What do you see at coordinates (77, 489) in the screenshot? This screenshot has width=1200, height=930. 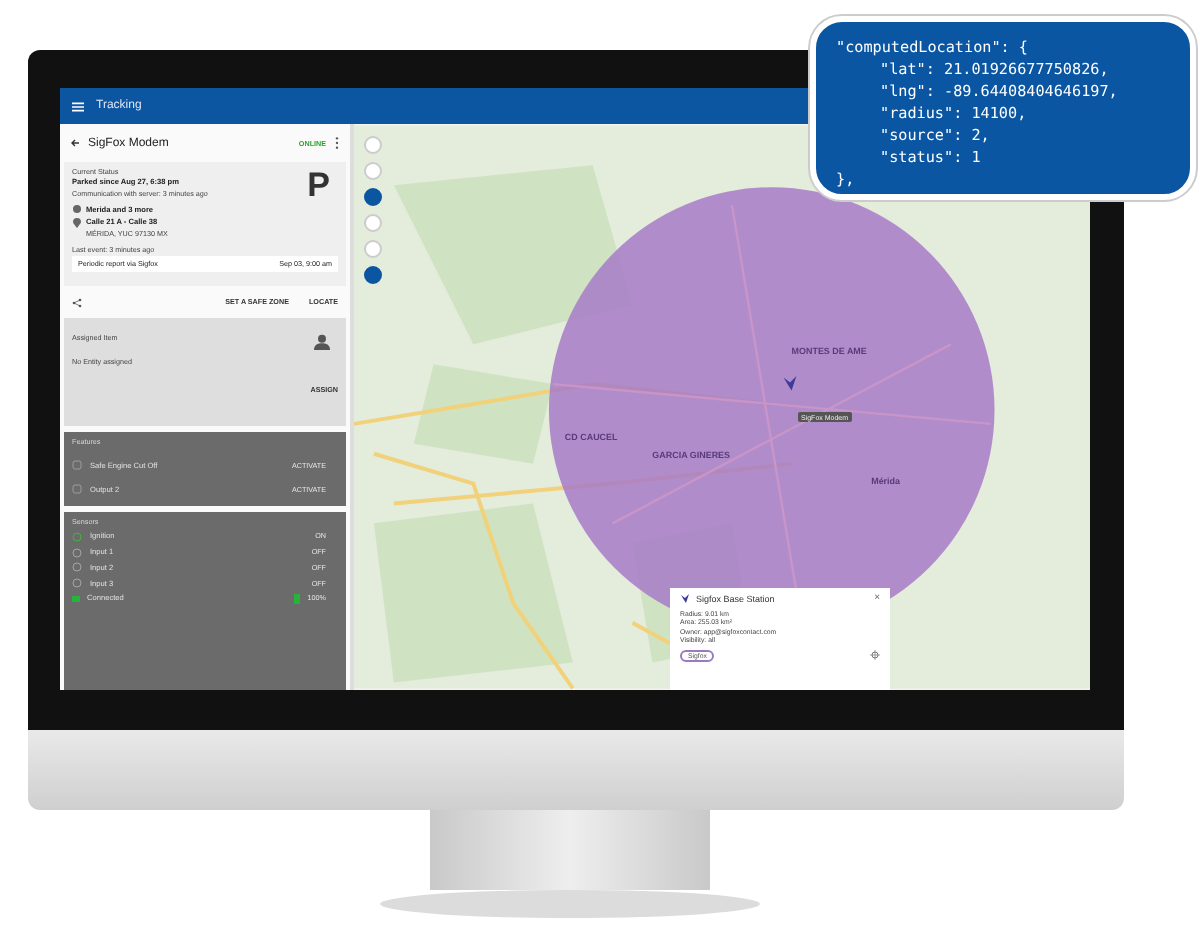 I see `output-icon` at bounding box center [77, 489].